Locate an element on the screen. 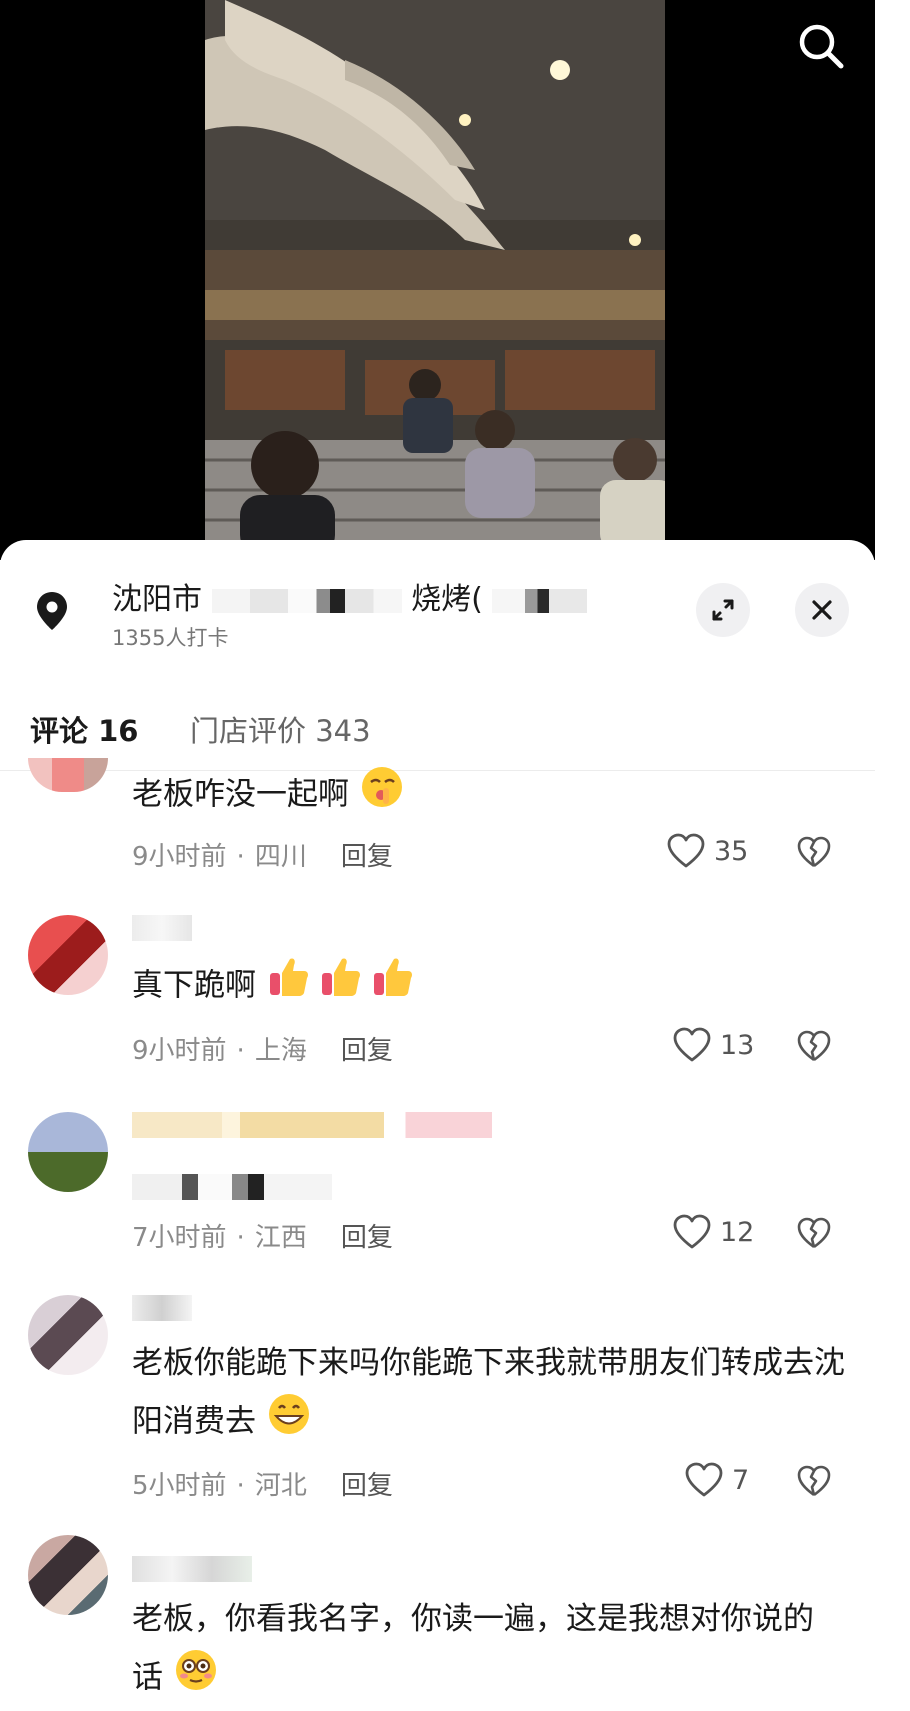 This screenshot has width=910, height=1711. tab-comments: 评论 16 is located at coordinates (84, 729).